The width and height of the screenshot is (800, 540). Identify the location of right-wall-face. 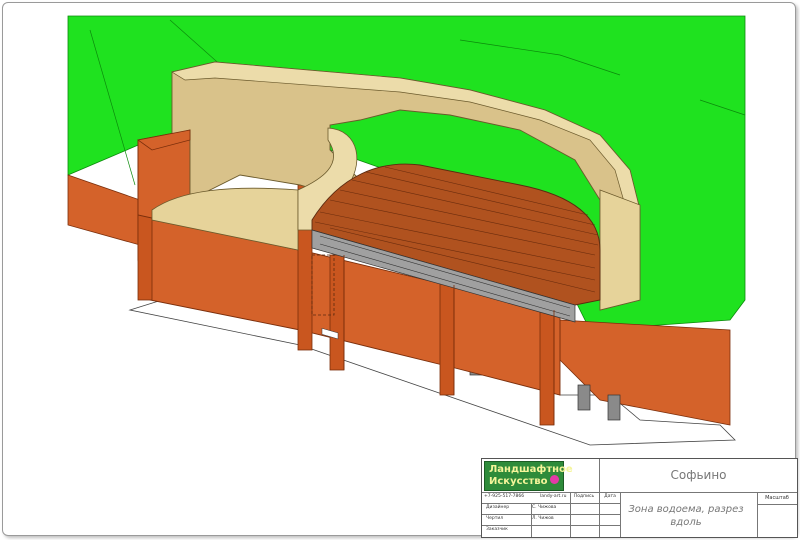
(620, 250).